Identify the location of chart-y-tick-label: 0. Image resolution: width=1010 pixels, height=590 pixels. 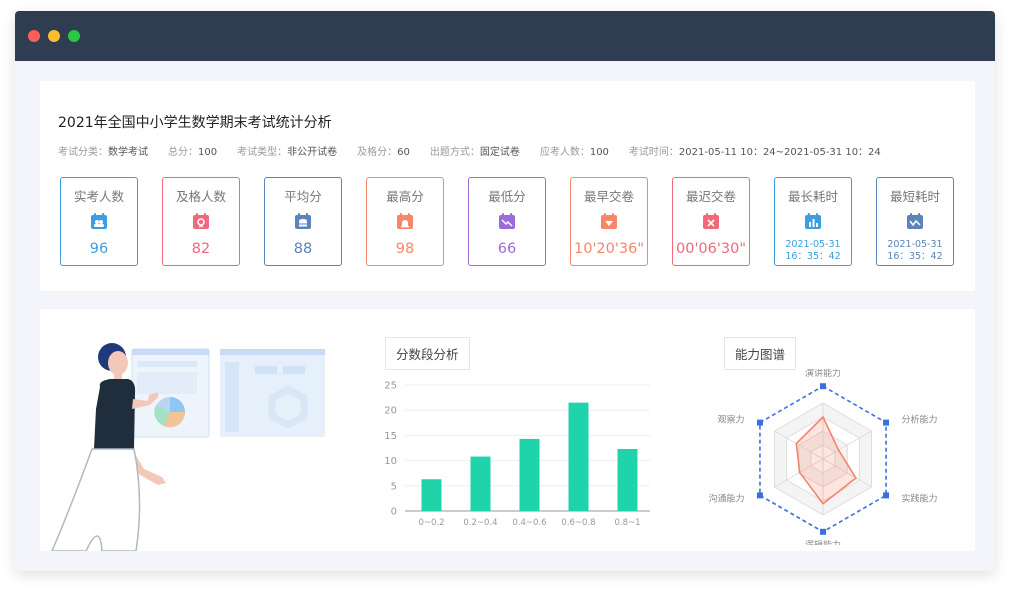
(394, 512).